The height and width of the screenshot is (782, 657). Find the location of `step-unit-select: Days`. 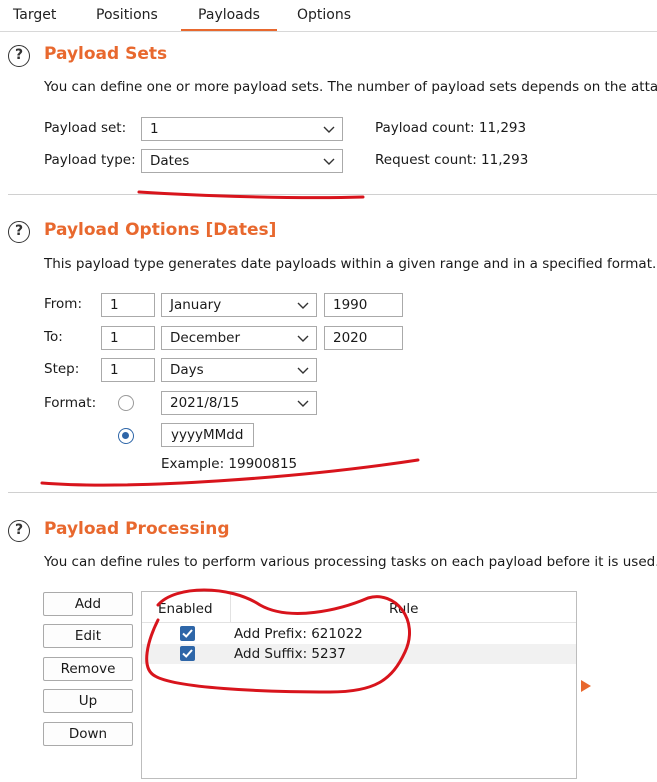

step-unit-select: Days is located at coordinates (239, 370).